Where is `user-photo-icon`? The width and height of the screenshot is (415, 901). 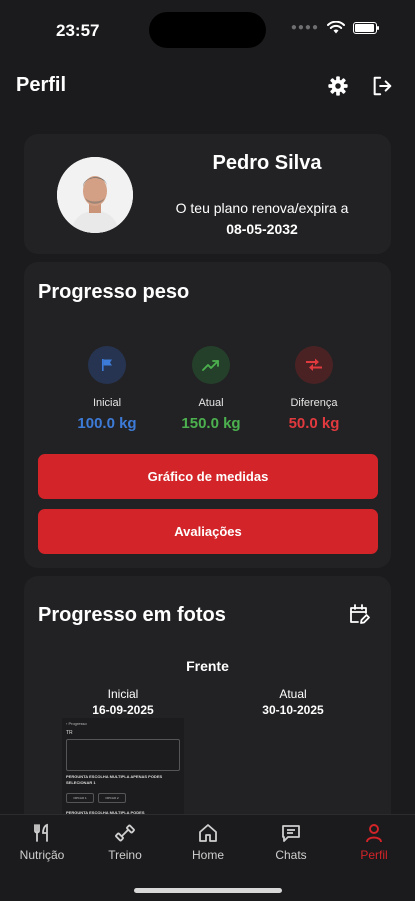
user-photo-icon is located at coordinates (95, 195).